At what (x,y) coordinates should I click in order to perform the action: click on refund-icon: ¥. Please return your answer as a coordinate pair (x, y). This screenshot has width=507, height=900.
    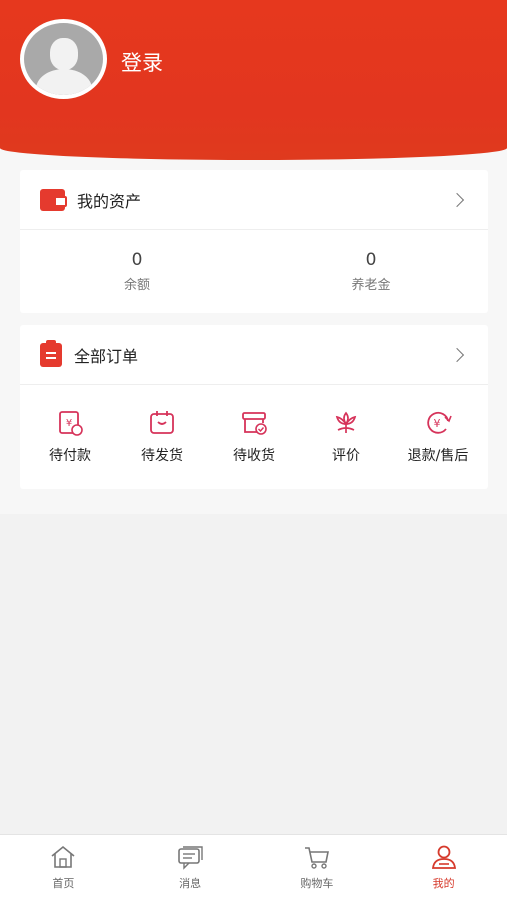
    Looking at the image, I should click on (439, 422).